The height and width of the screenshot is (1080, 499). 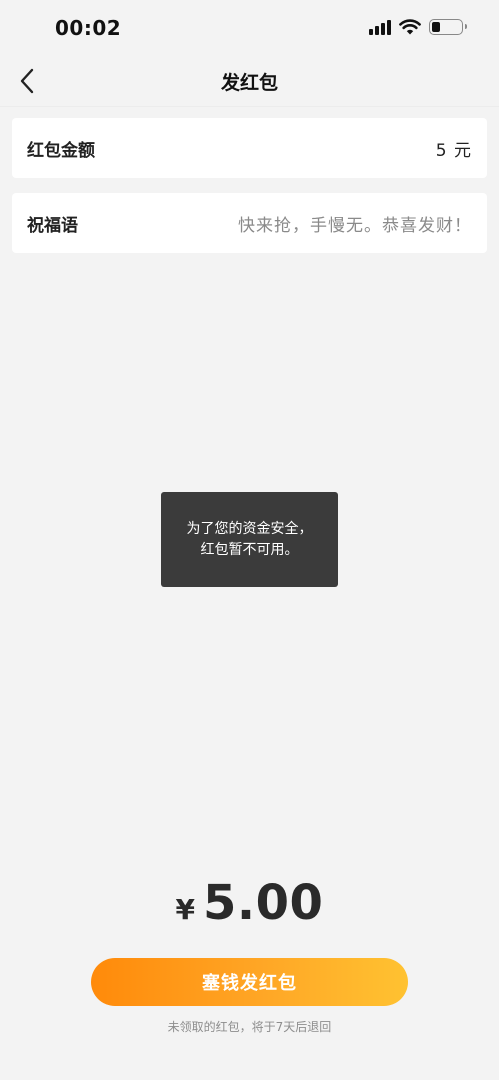 I want to click on total-amount: ¥ 5.00, so click(x=249, y=903).